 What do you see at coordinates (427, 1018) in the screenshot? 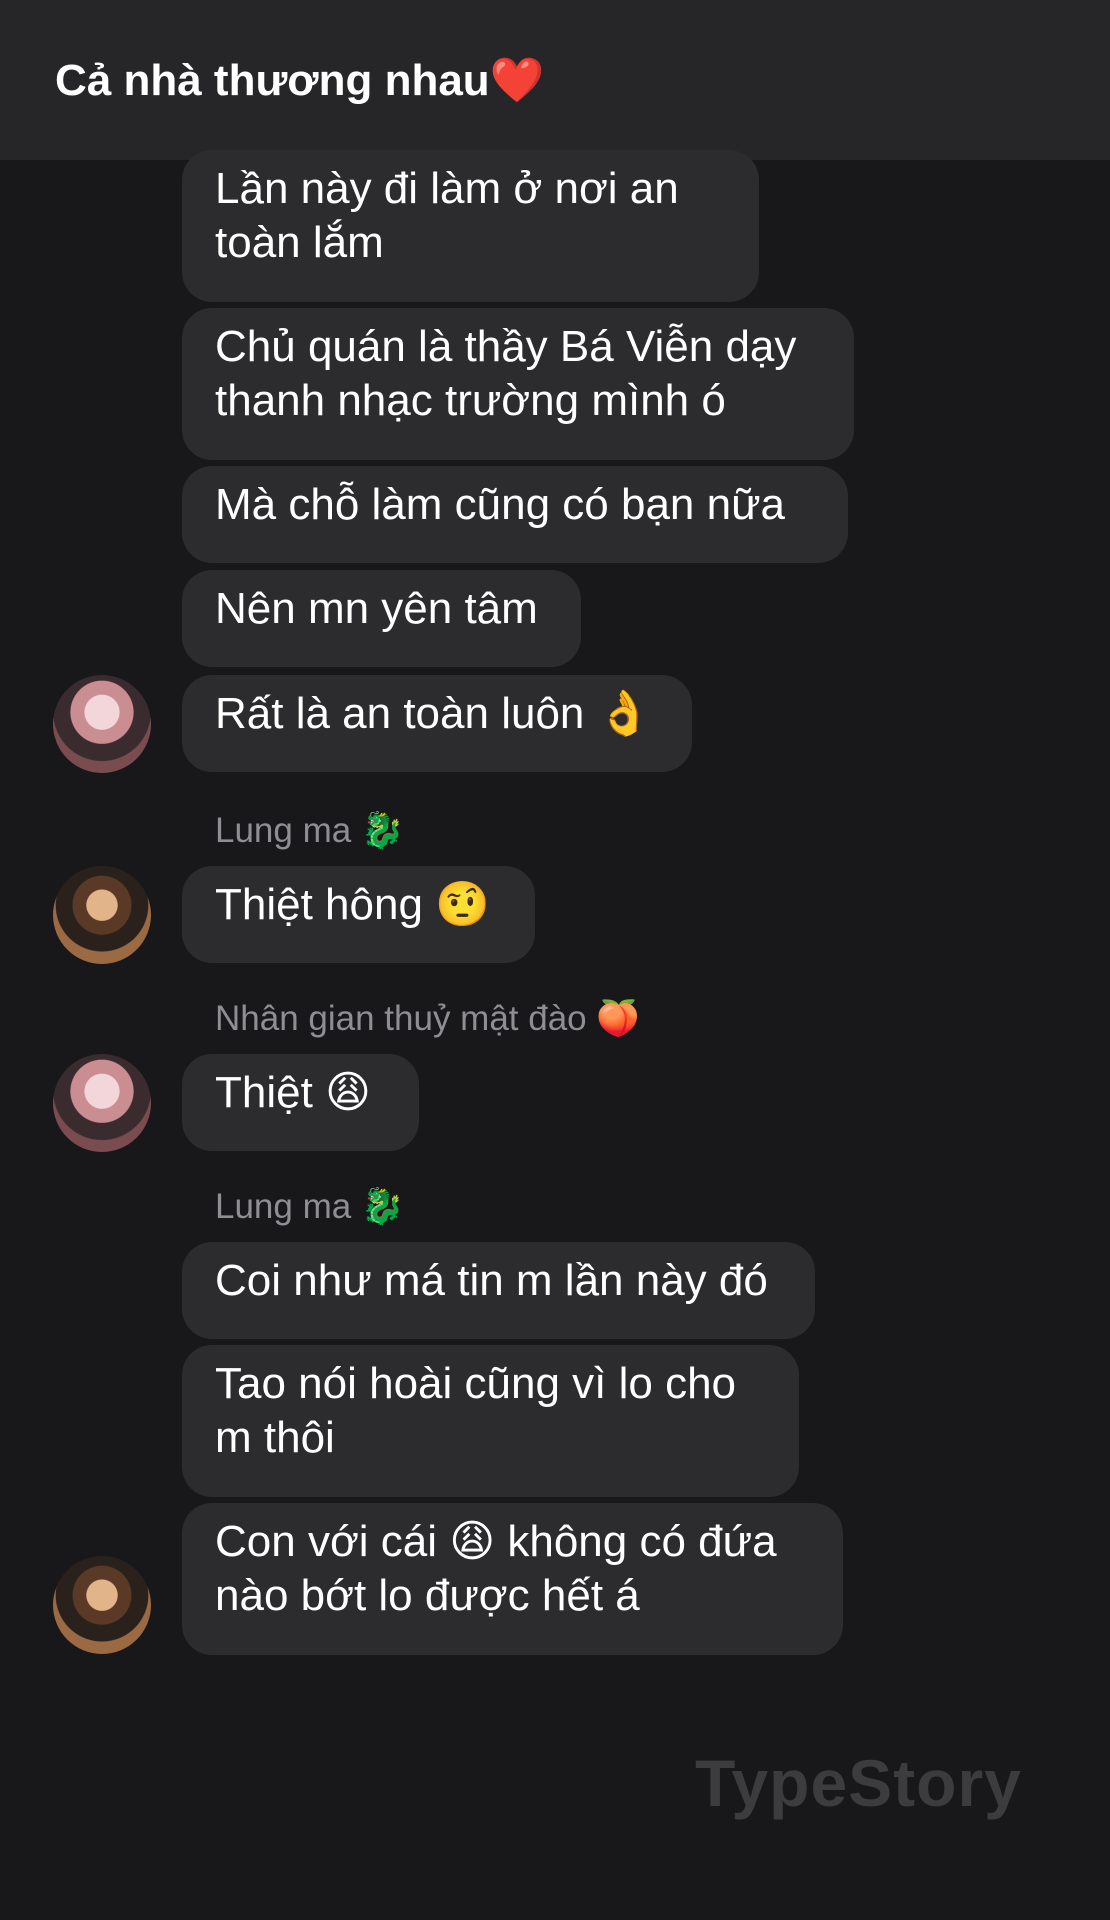
I see `sender-name: Nhân gian thuỷ mật đào 🍑` at bounding box center [427, 1018].